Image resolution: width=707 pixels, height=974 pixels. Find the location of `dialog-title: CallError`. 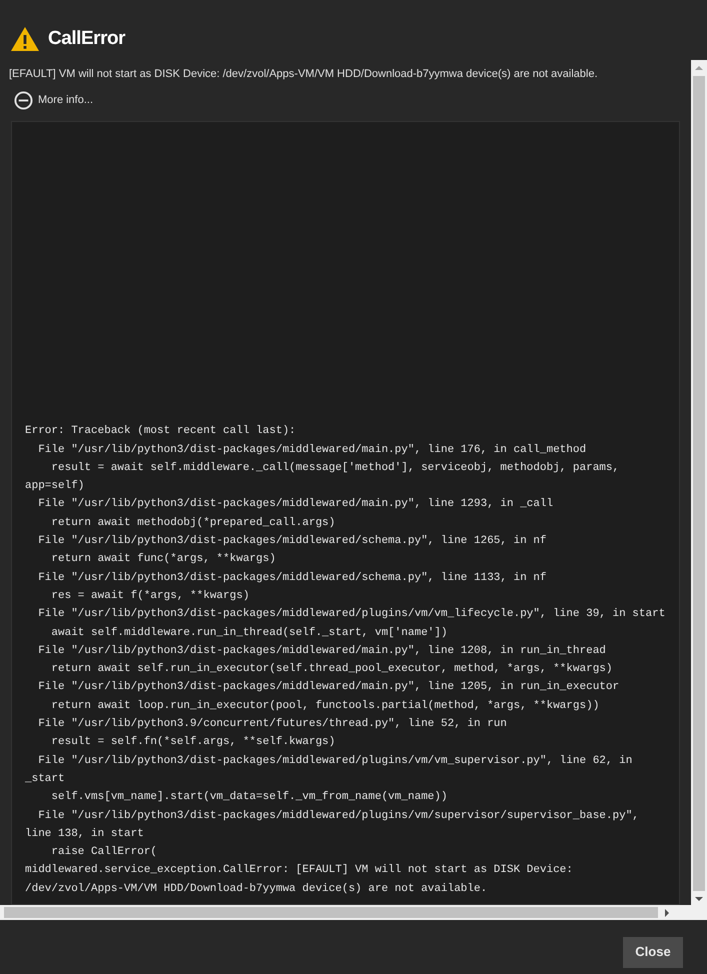

dialog-title: CallError is located at coordinates (87, 38).